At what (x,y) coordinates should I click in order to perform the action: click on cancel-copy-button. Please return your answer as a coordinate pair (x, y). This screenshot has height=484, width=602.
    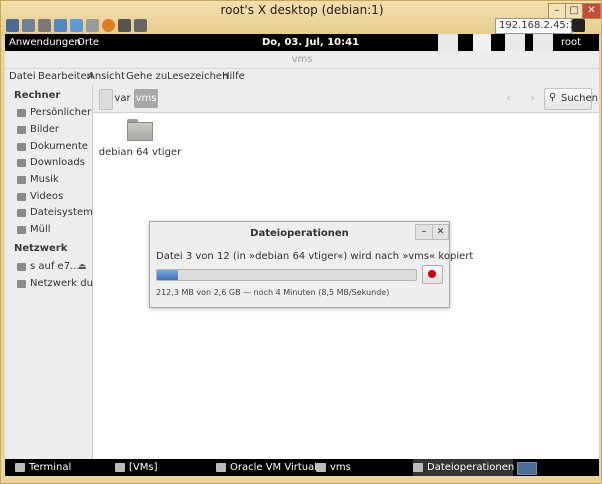
    Looking at the image, I should click on (432, 274).